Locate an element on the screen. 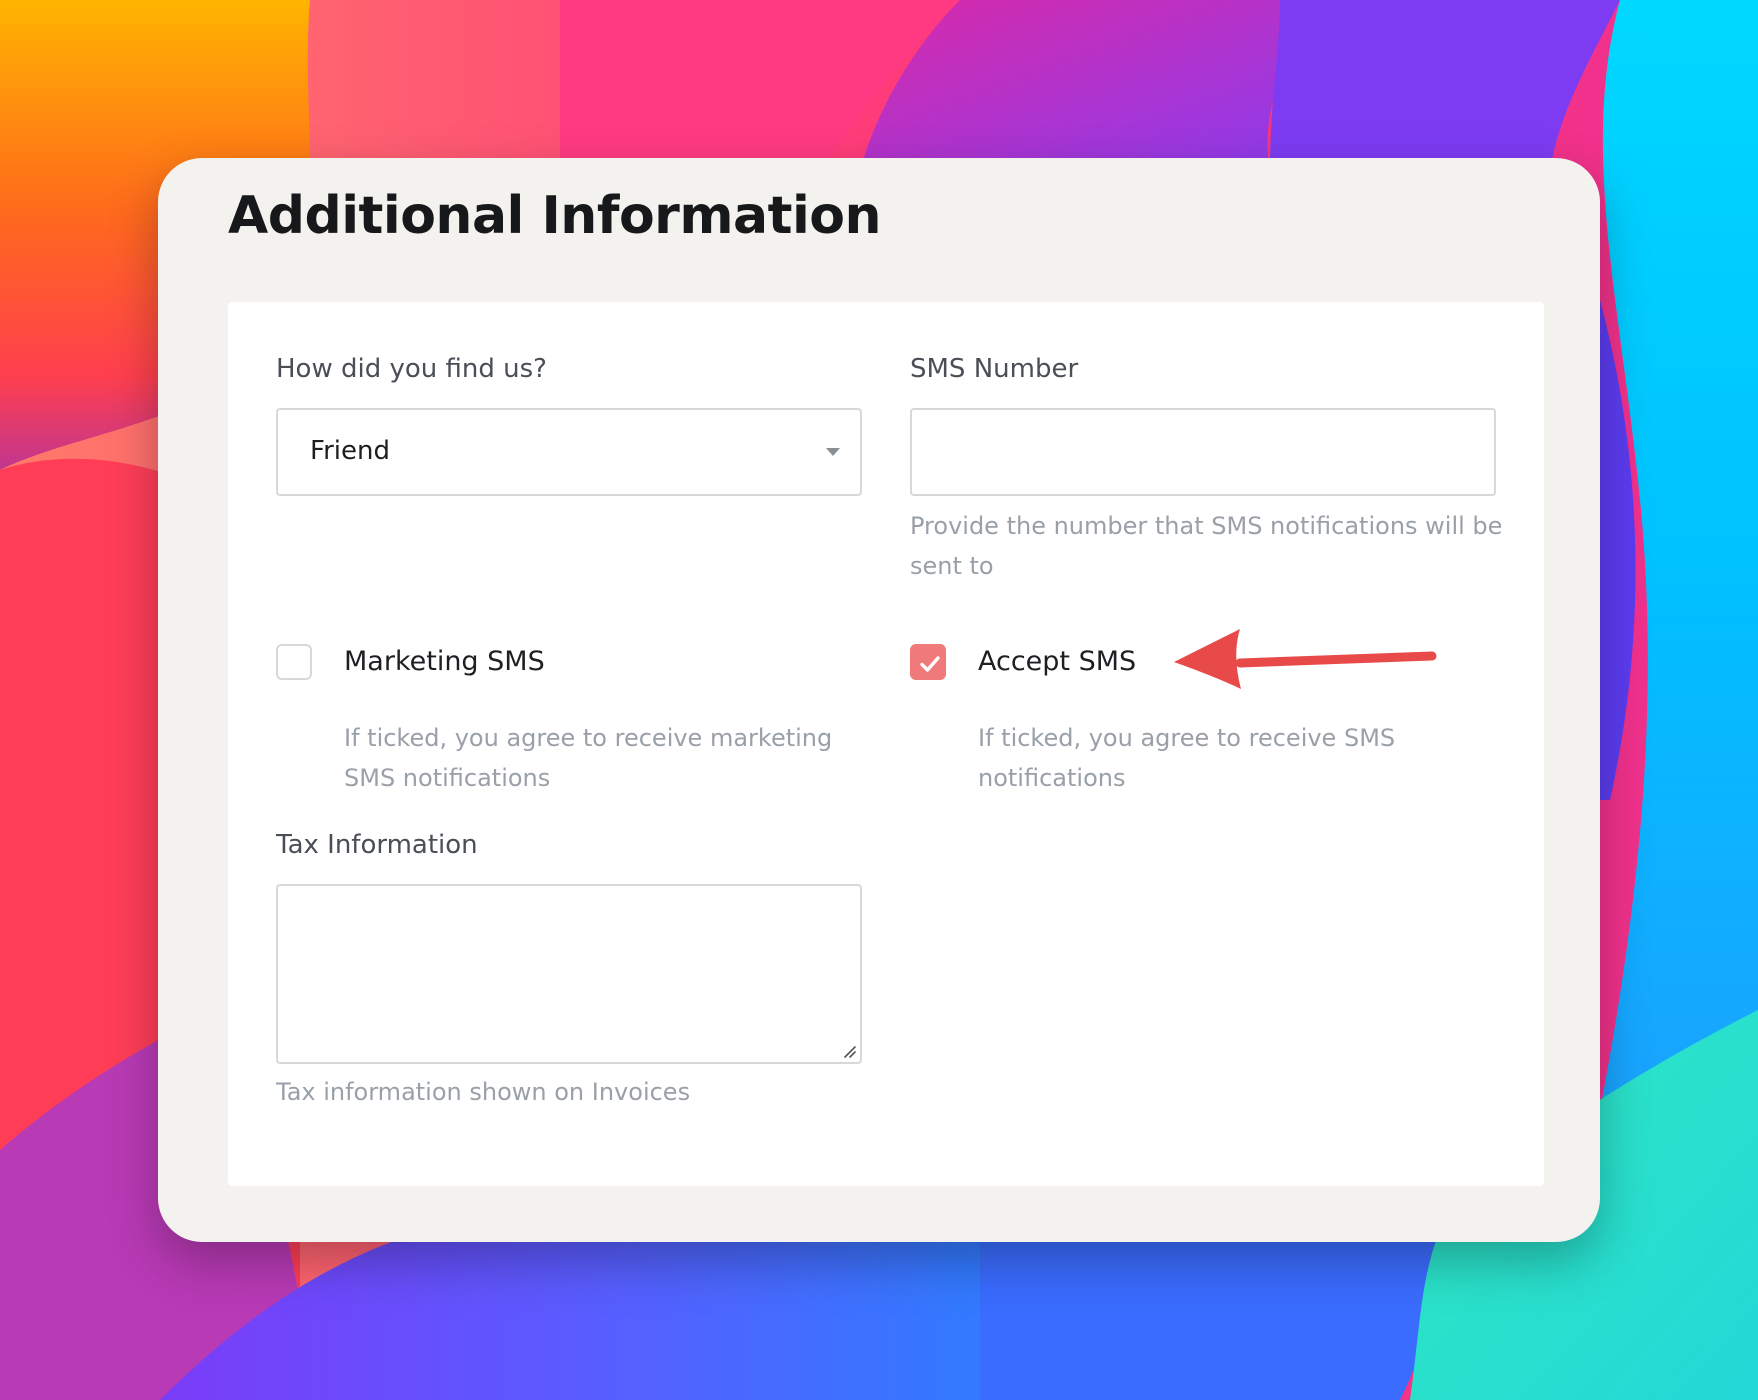 This screenshot has height=1400, width=1758. find-us-select: Friend is located at coordinates (569, 452).